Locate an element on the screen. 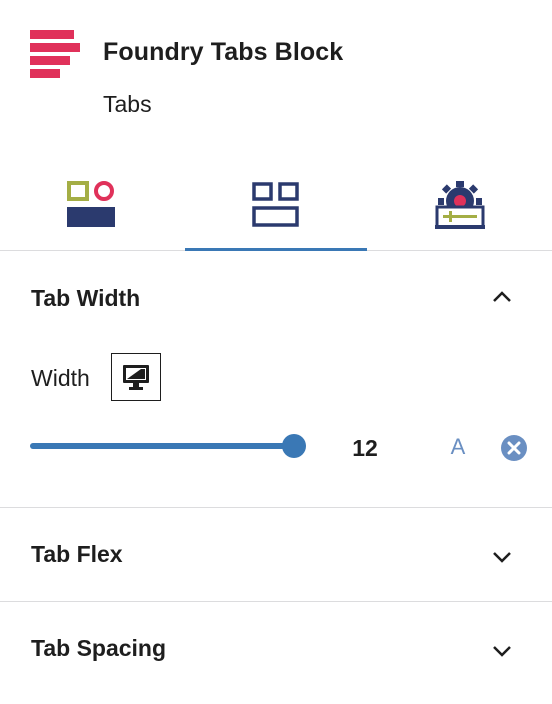  panel-title: Tab Spacing is located at coordinates (99, 648).